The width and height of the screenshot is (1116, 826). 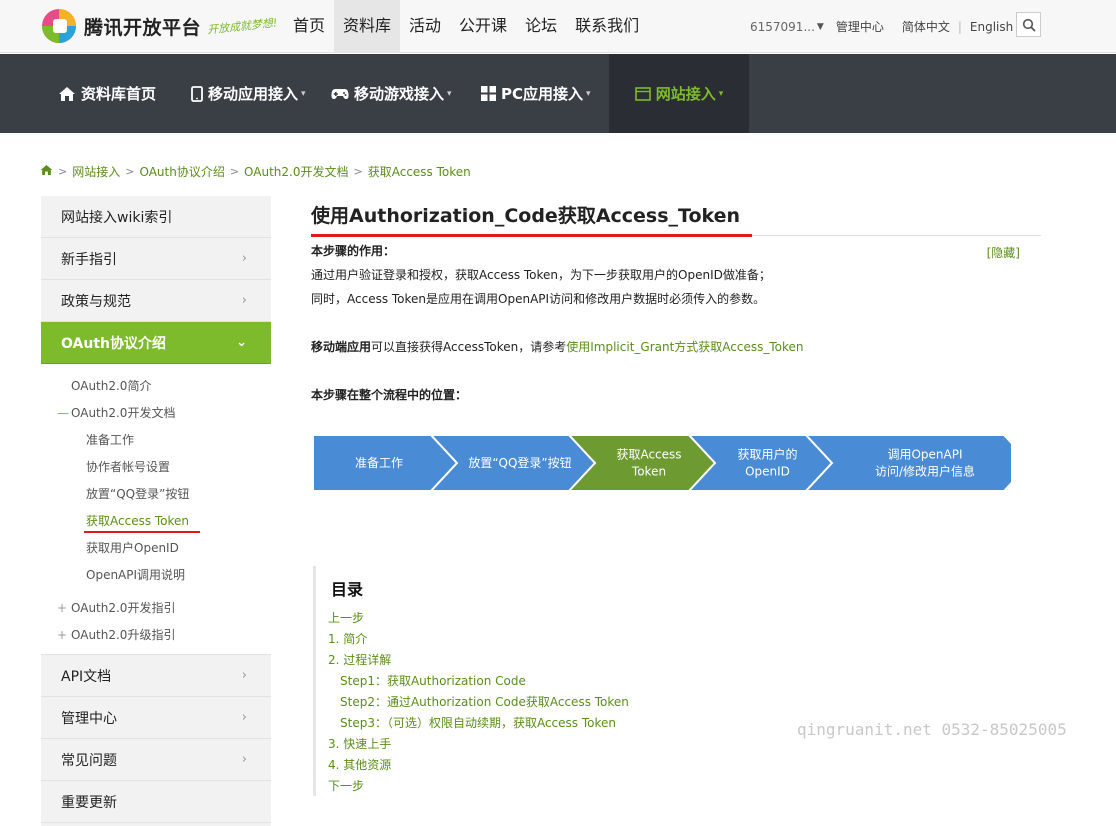 What do you see at coordinates (156, 802) in the screenshot?
I see `sidebar-item-updates: 重要更新` at bounding box center [156, 802].